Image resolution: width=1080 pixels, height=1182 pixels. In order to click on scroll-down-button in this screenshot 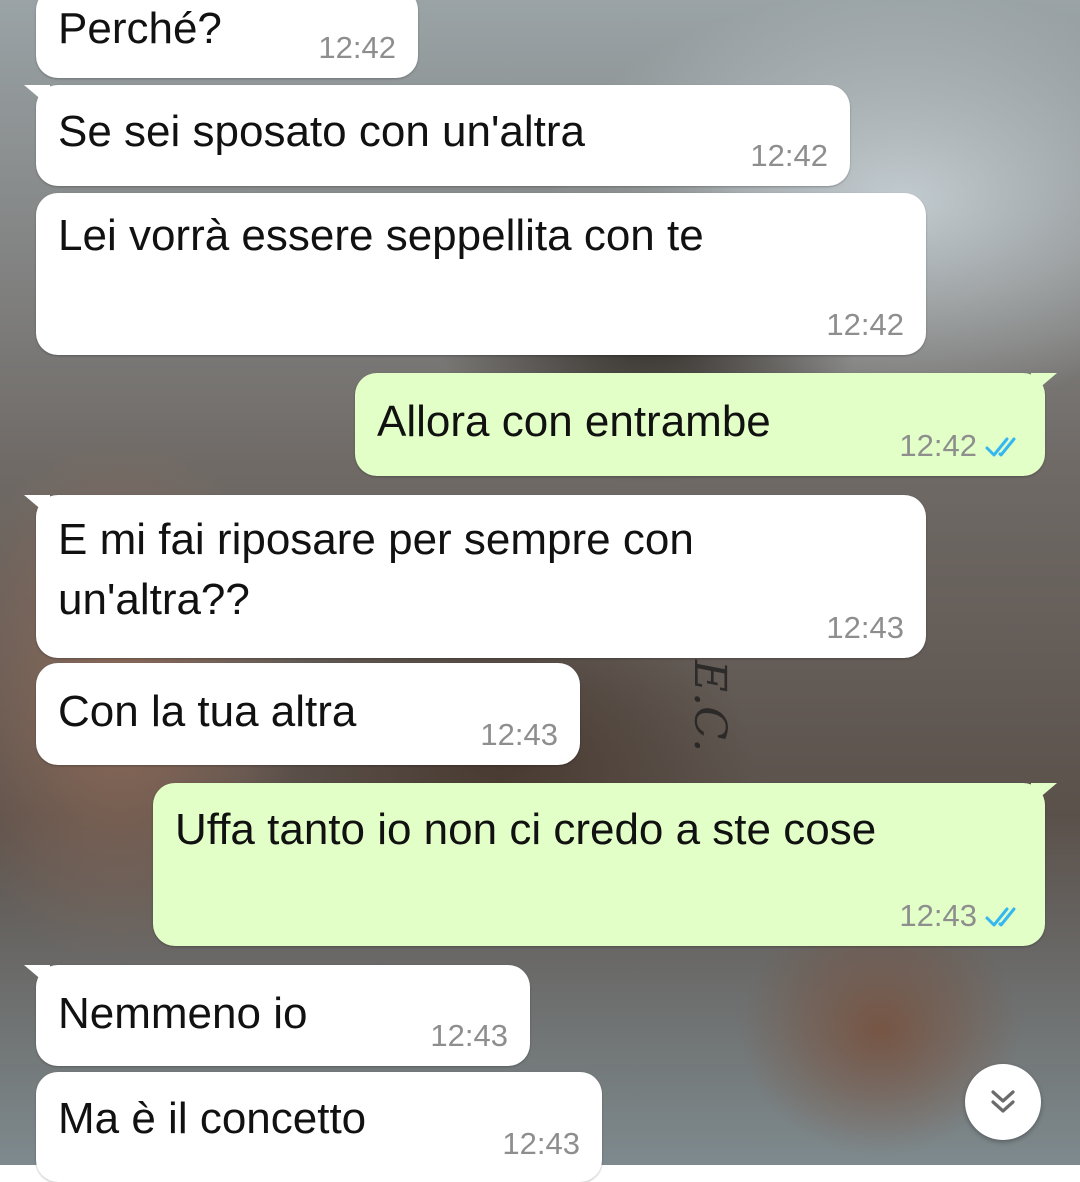, I will do `click(1003, 1102)`.